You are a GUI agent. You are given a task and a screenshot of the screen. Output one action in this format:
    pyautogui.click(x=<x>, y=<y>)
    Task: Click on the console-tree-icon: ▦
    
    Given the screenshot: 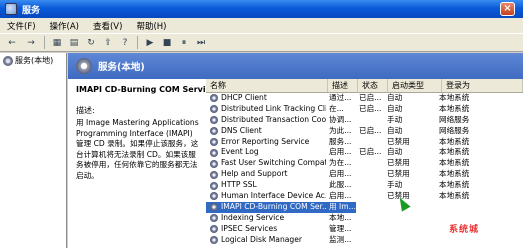 What is the action you would take?
    pyautogui.click(x=57, y=42)
    